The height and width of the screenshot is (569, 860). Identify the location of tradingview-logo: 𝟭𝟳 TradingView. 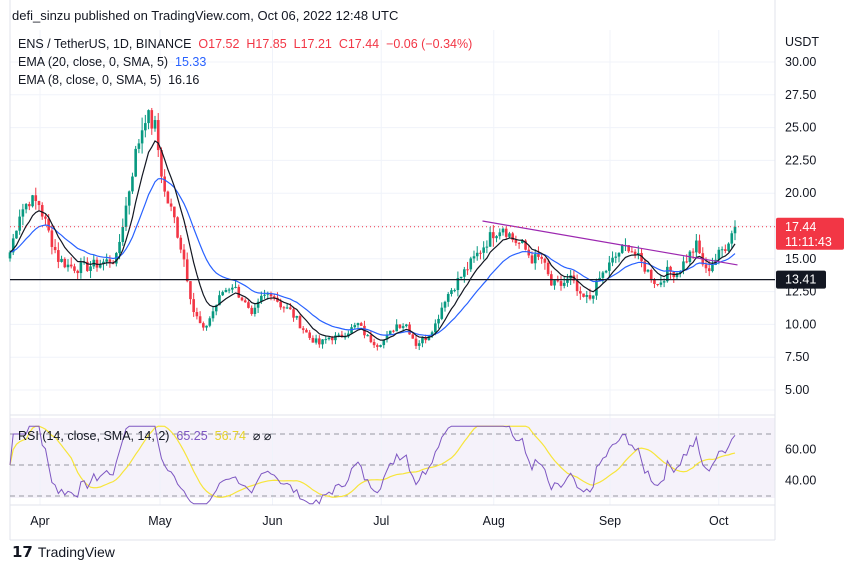
(63, 552).